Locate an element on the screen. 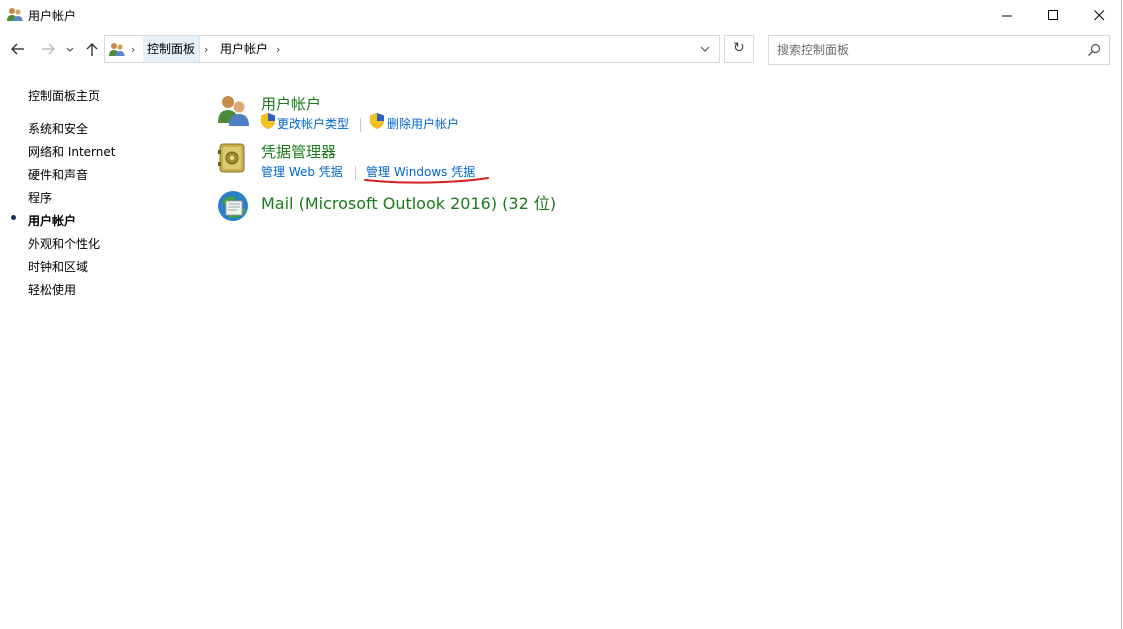 Image resolution: width=1123 pixels, height=629 pixels. breadcrumb-user-accounts: 用户帐户 is located at coordinates (244, 49).